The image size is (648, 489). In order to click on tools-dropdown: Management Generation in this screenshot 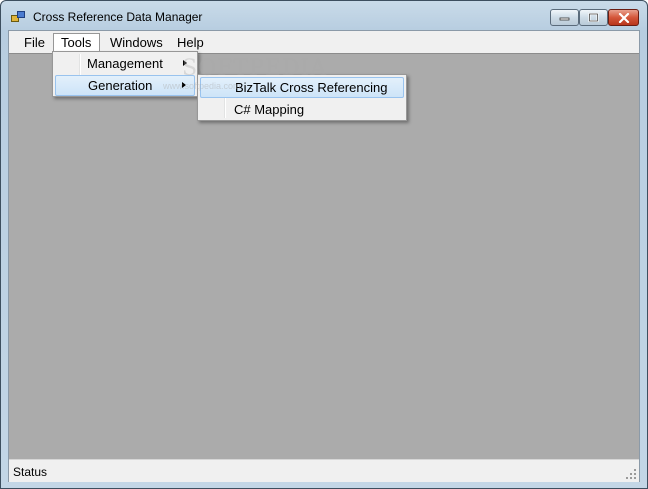, I will do `click(125, 74)`.